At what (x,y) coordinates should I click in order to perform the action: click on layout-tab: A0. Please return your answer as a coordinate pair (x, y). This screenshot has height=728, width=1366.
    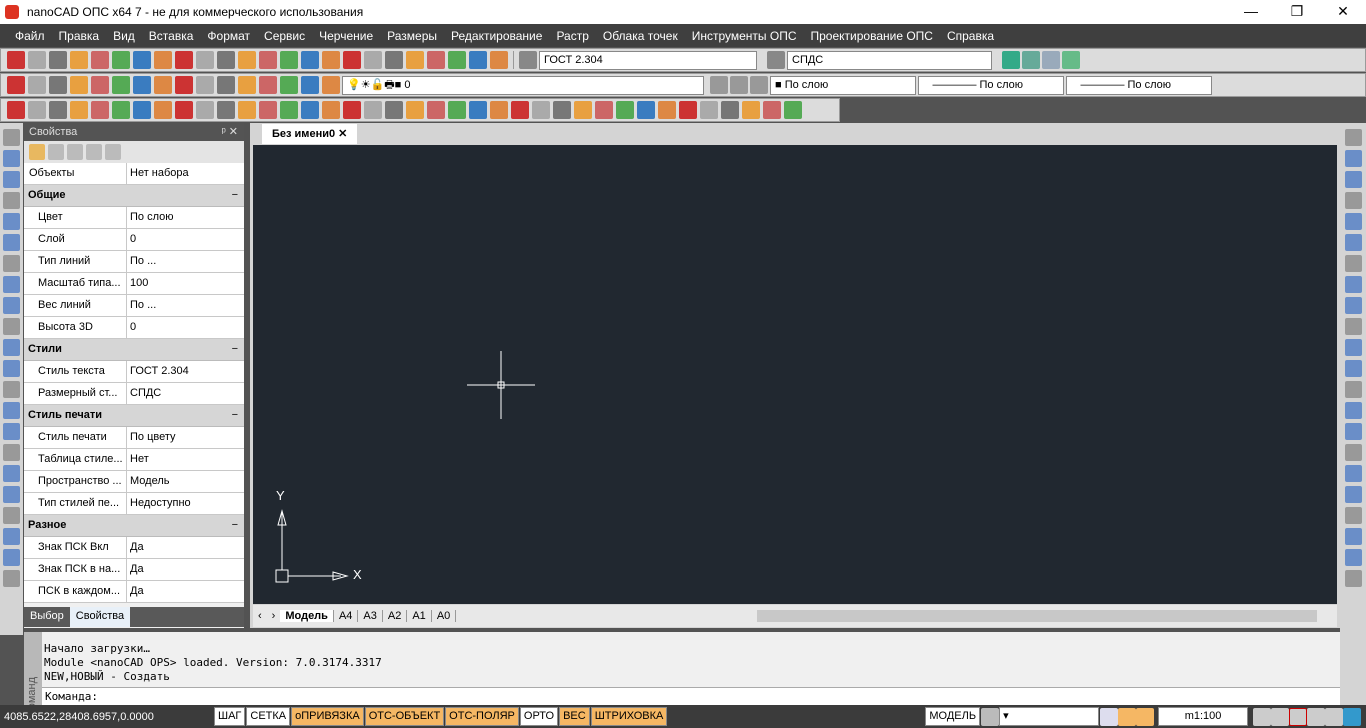
    Looking at the image, I should click on (444, 616).